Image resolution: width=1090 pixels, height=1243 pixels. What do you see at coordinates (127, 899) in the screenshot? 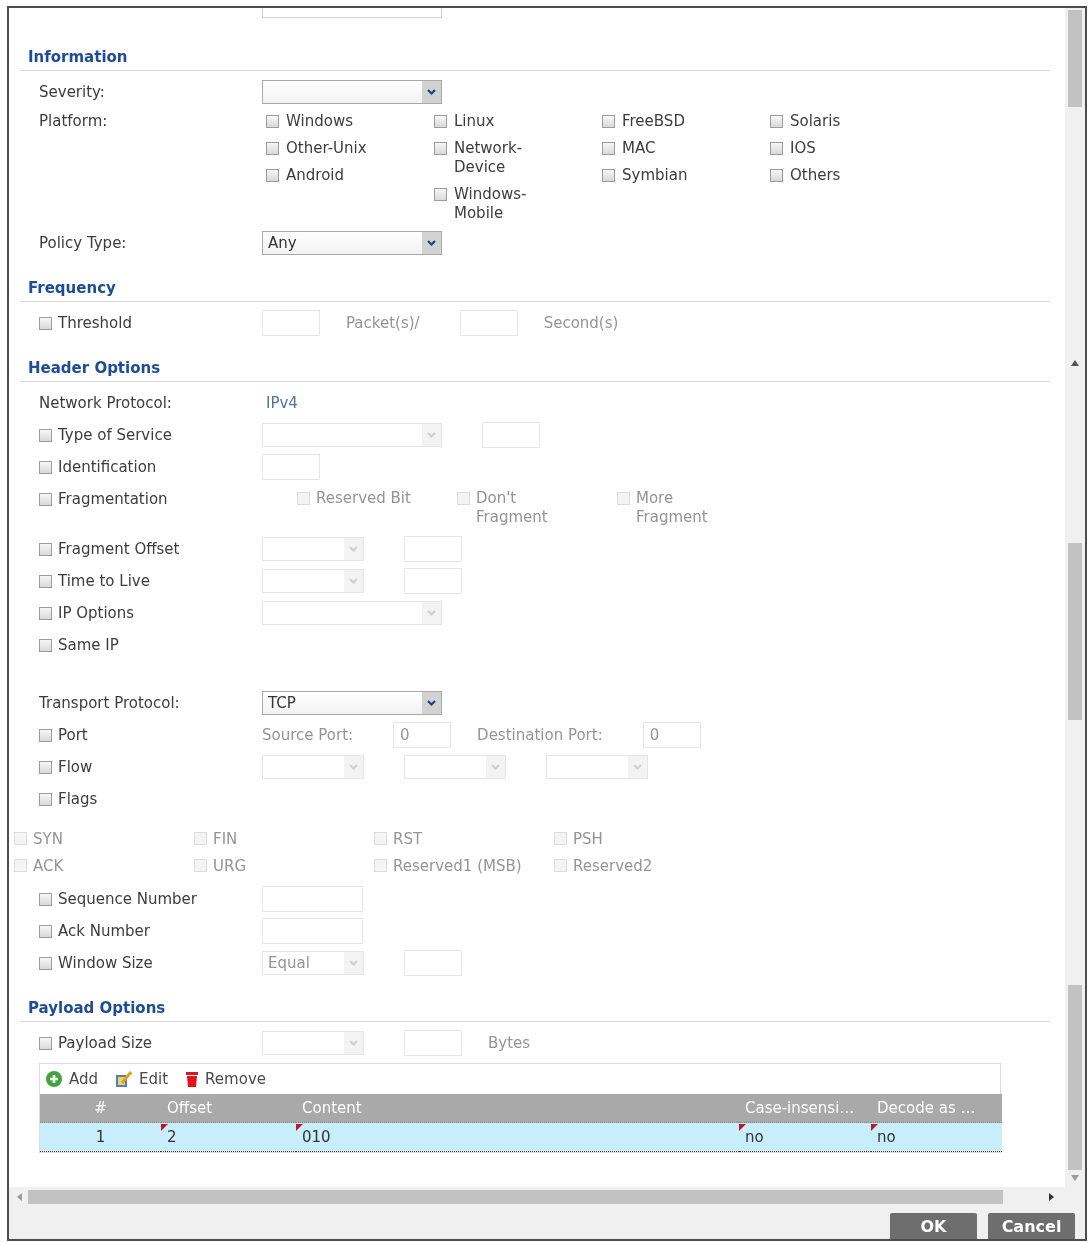
I see `checkbox-label: Sequence Number` at bounding box center [127, 899].